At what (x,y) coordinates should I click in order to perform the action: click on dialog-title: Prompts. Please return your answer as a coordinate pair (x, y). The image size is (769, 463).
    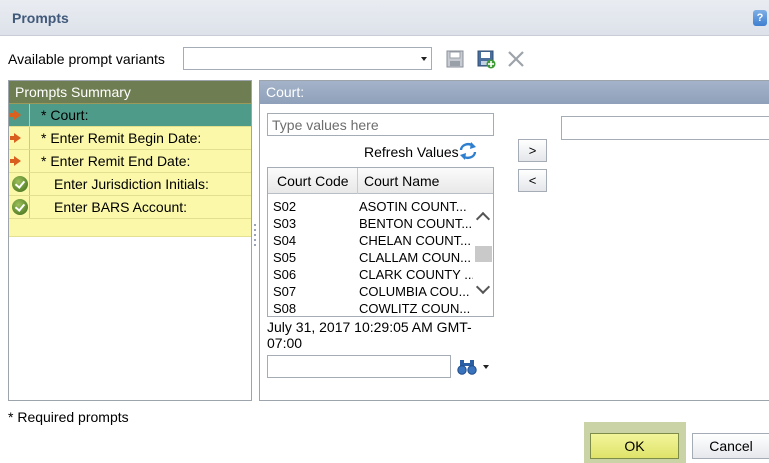
    Looking at the image, I should click on (40, 18).